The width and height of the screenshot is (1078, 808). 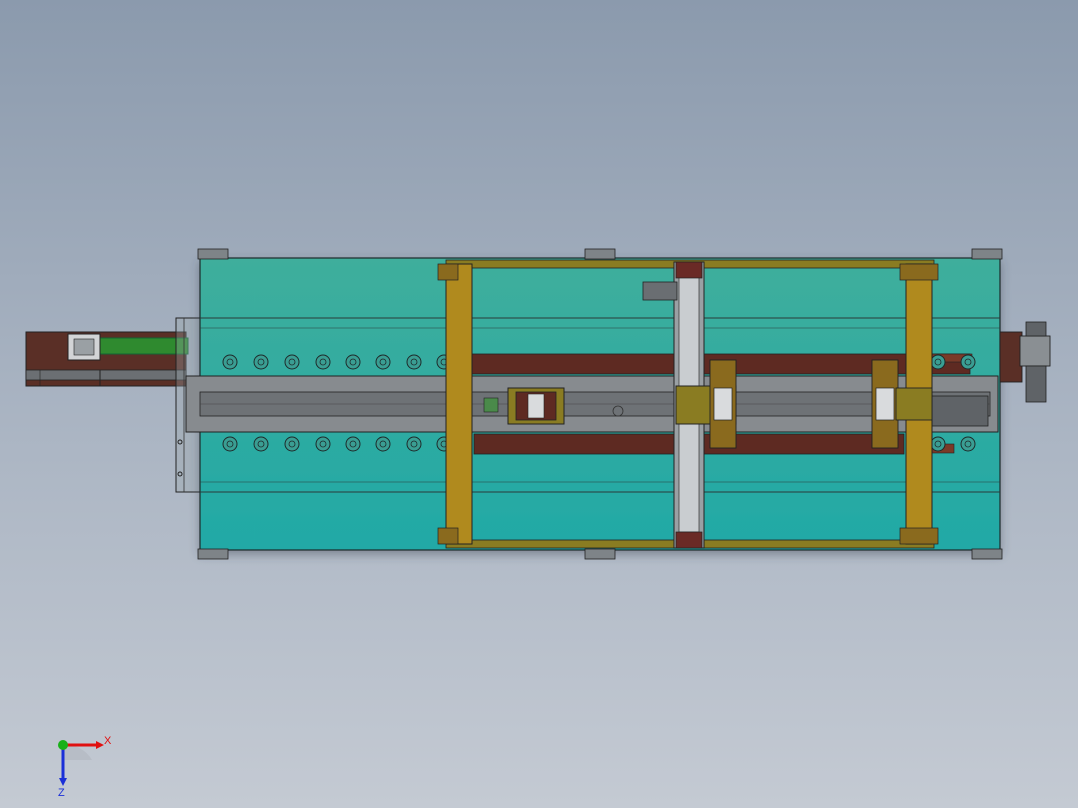 What do you see at coordinates (107, 359) in the screenshot?
I see `left-extension-arm` at bounding box center [107, 359].